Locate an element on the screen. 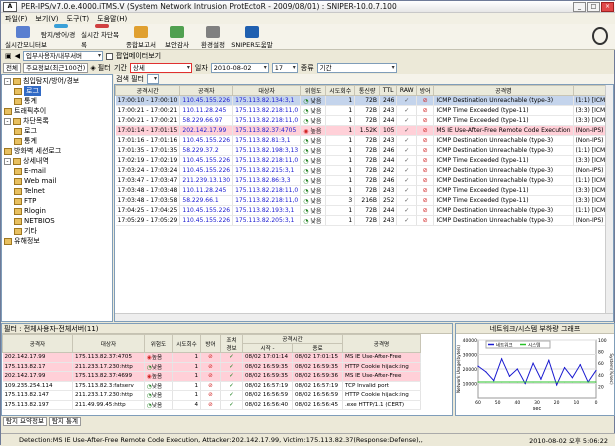 The height and width of the screenshot is (446, 615). back-icon: ◀ is located at coordinates (17, 56).